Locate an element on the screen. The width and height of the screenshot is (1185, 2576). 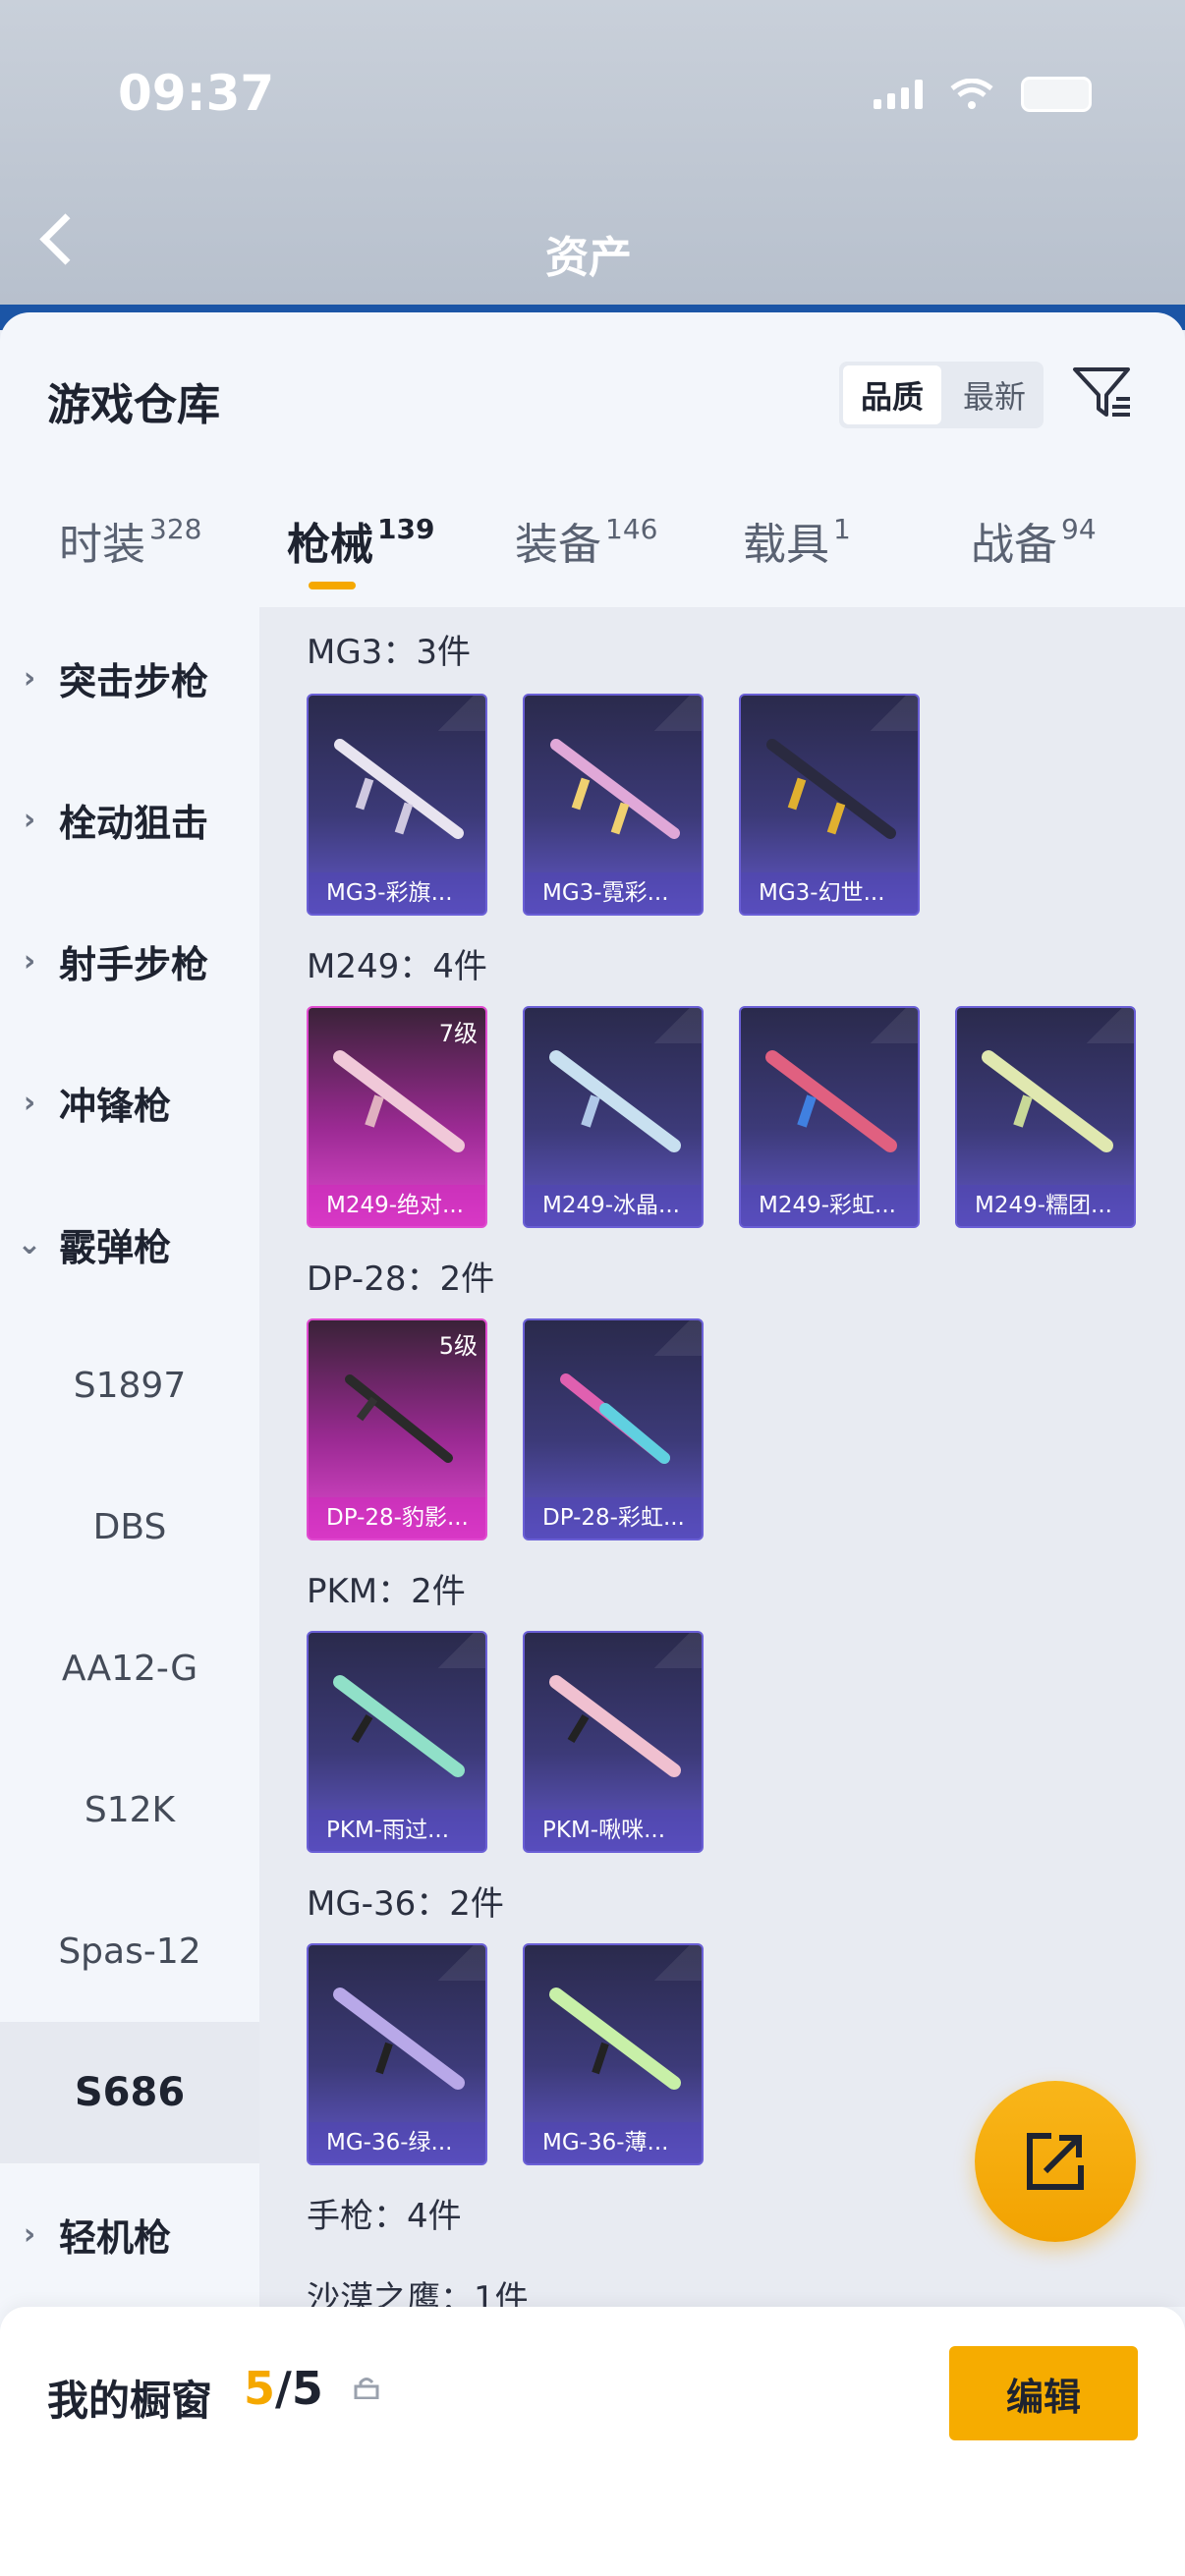
active-tab-indicator is located at coordinates (333, 585).